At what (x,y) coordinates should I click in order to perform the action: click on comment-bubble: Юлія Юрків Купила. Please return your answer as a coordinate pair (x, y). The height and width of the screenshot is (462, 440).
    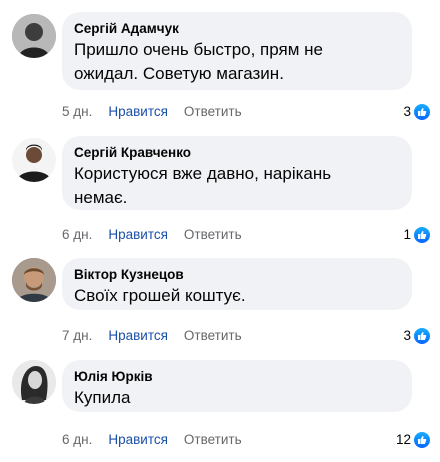
    Looking at the image, I should click on (237, 386).